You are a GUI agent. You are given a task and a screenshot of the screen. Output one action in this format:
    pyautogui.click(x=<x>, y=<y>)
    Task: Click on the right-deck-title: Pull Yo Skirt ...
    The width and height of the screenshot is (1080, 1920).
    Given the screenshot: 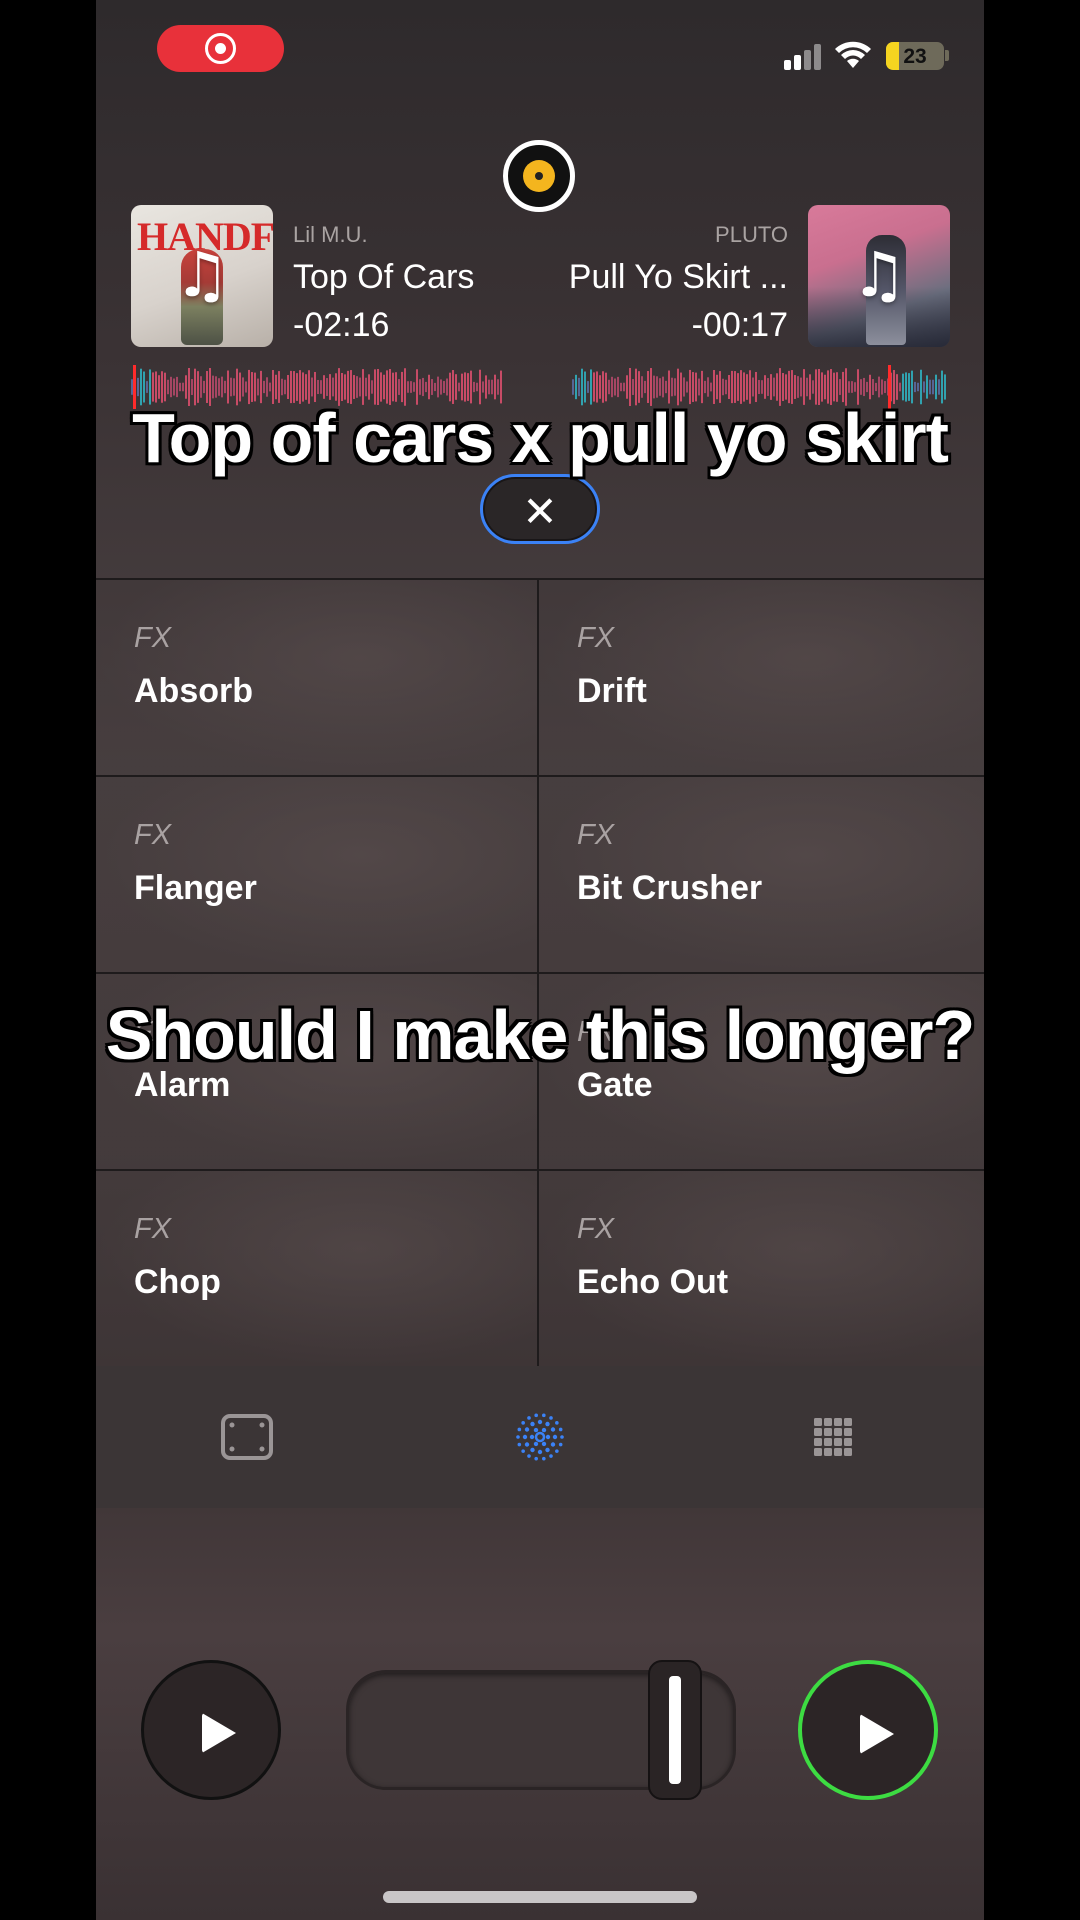 What is the action you would take?
    pyautogui.click(x=678, y=277)
    